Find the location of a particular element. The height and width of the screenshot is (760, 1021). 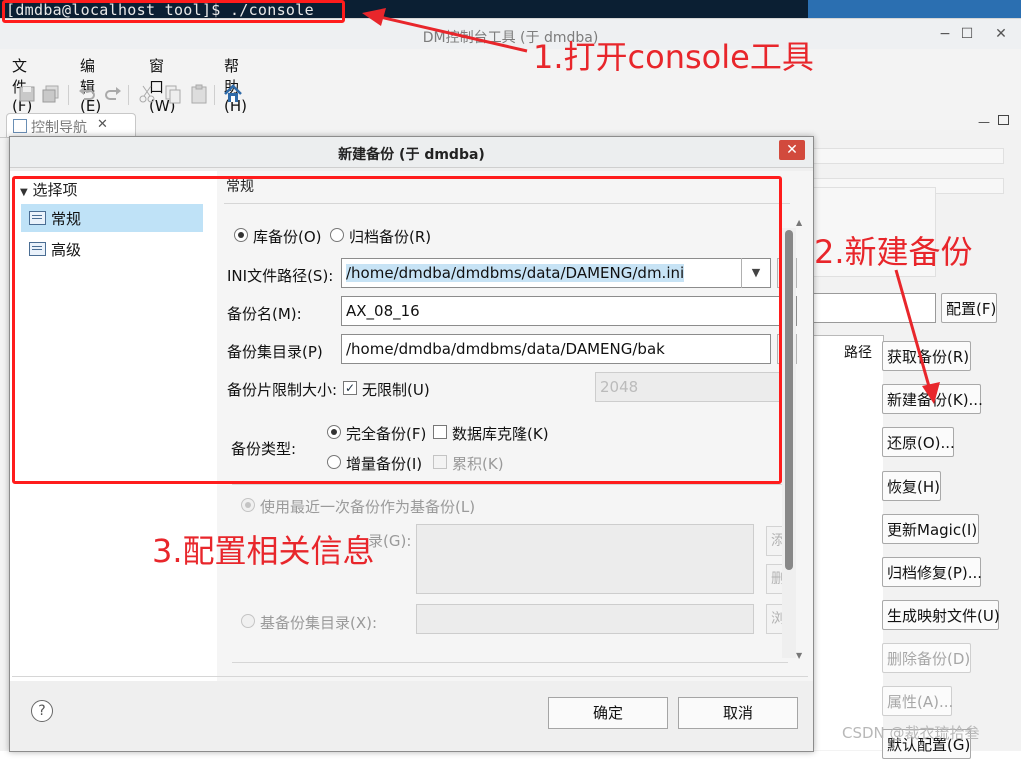

save-all-icon is located at coordinates (51, 94).